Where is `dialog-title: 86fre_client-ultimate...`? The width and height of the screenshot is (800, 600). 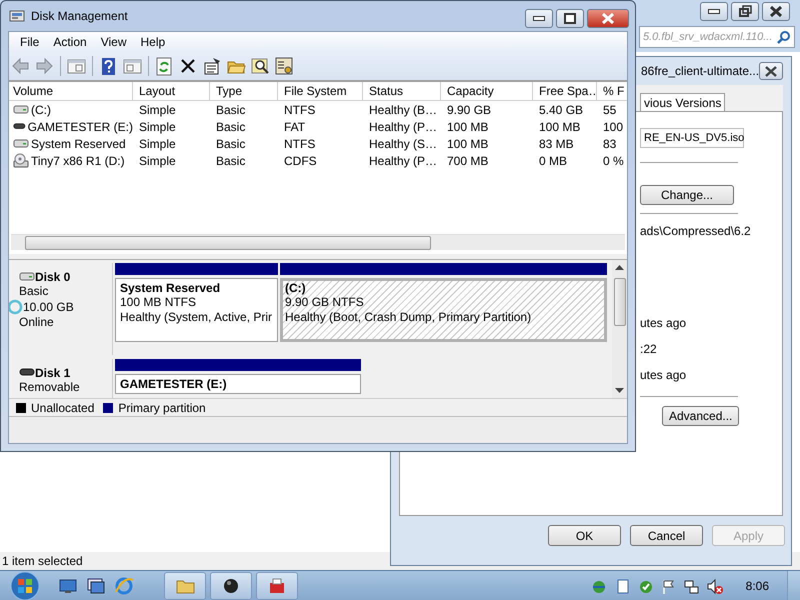 dialog-title: 86fre_client-ultimate... is located at coordinates (700, 71).